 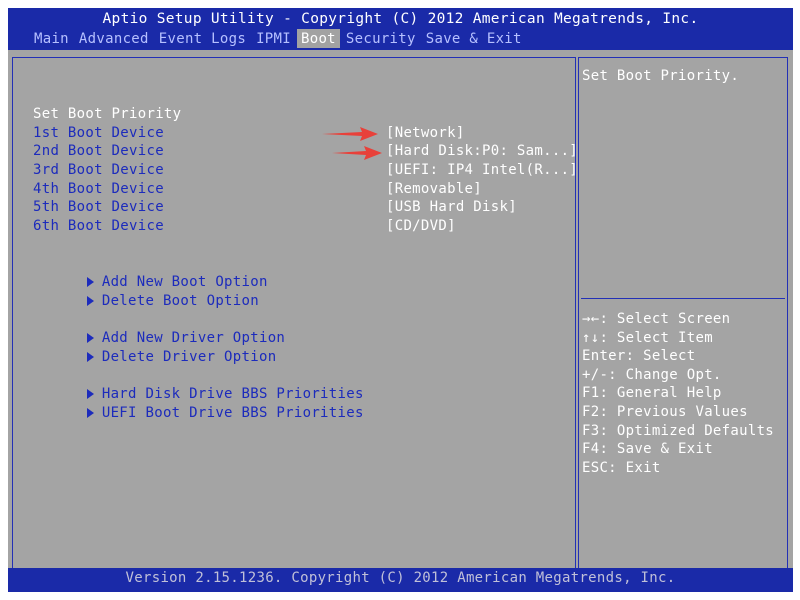 What do you see at coordinates (652, 393) in the screenshot?
I see `key-hint-general-help: F1: General Help` at bounding box center [652, 393].